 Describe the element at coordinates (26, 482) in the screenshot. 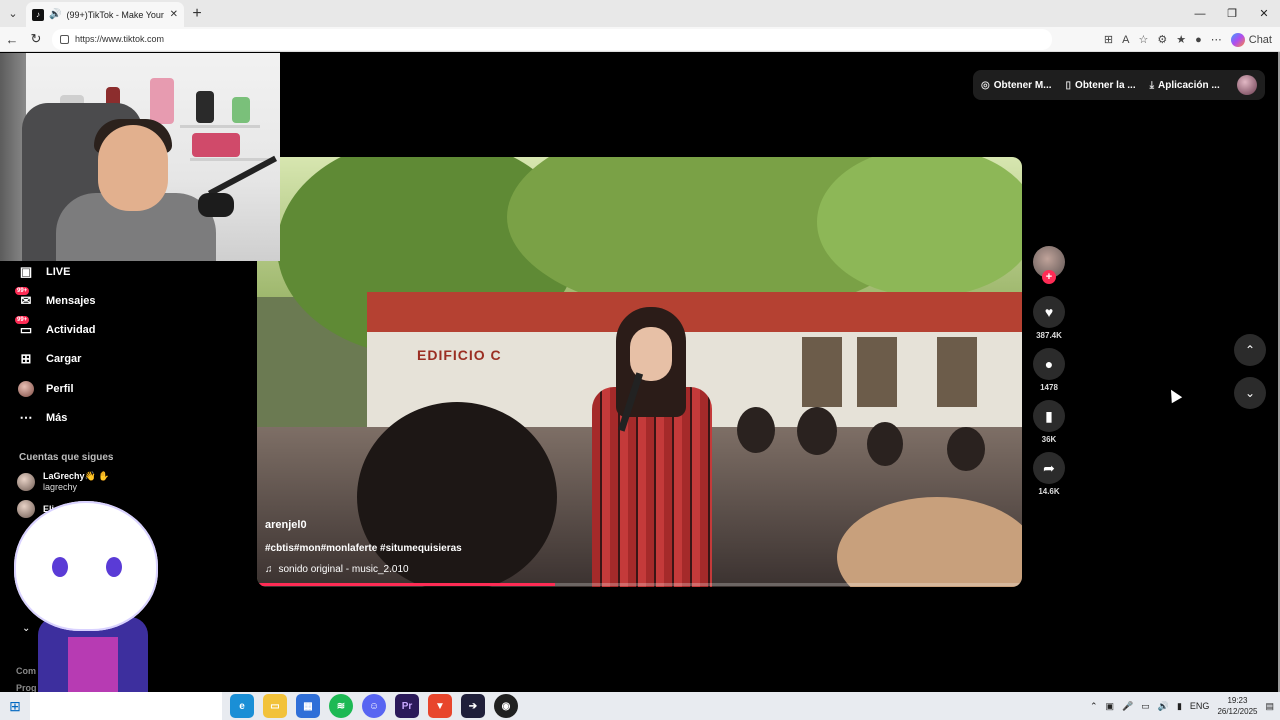

I see `account-avatar` at that location.